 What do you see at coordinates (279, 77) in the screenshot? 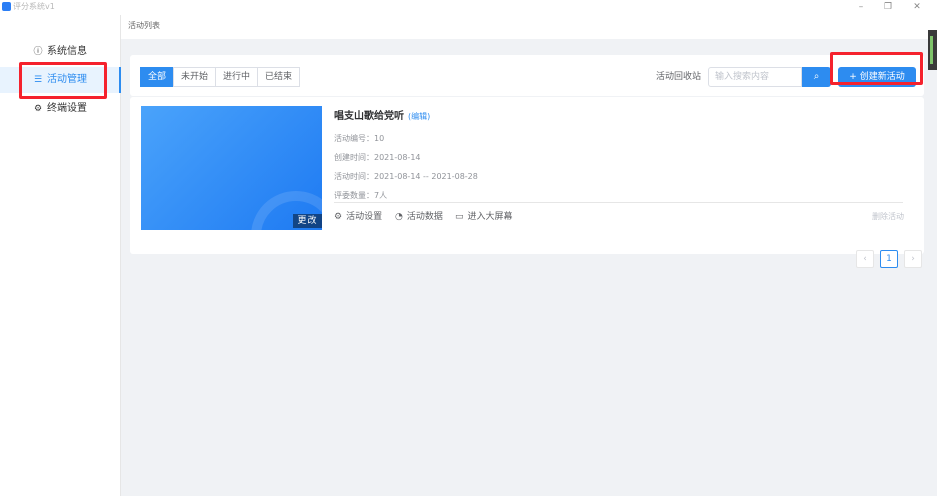
I see `tab-ended: 已结束` at bounding box center [279, 77].